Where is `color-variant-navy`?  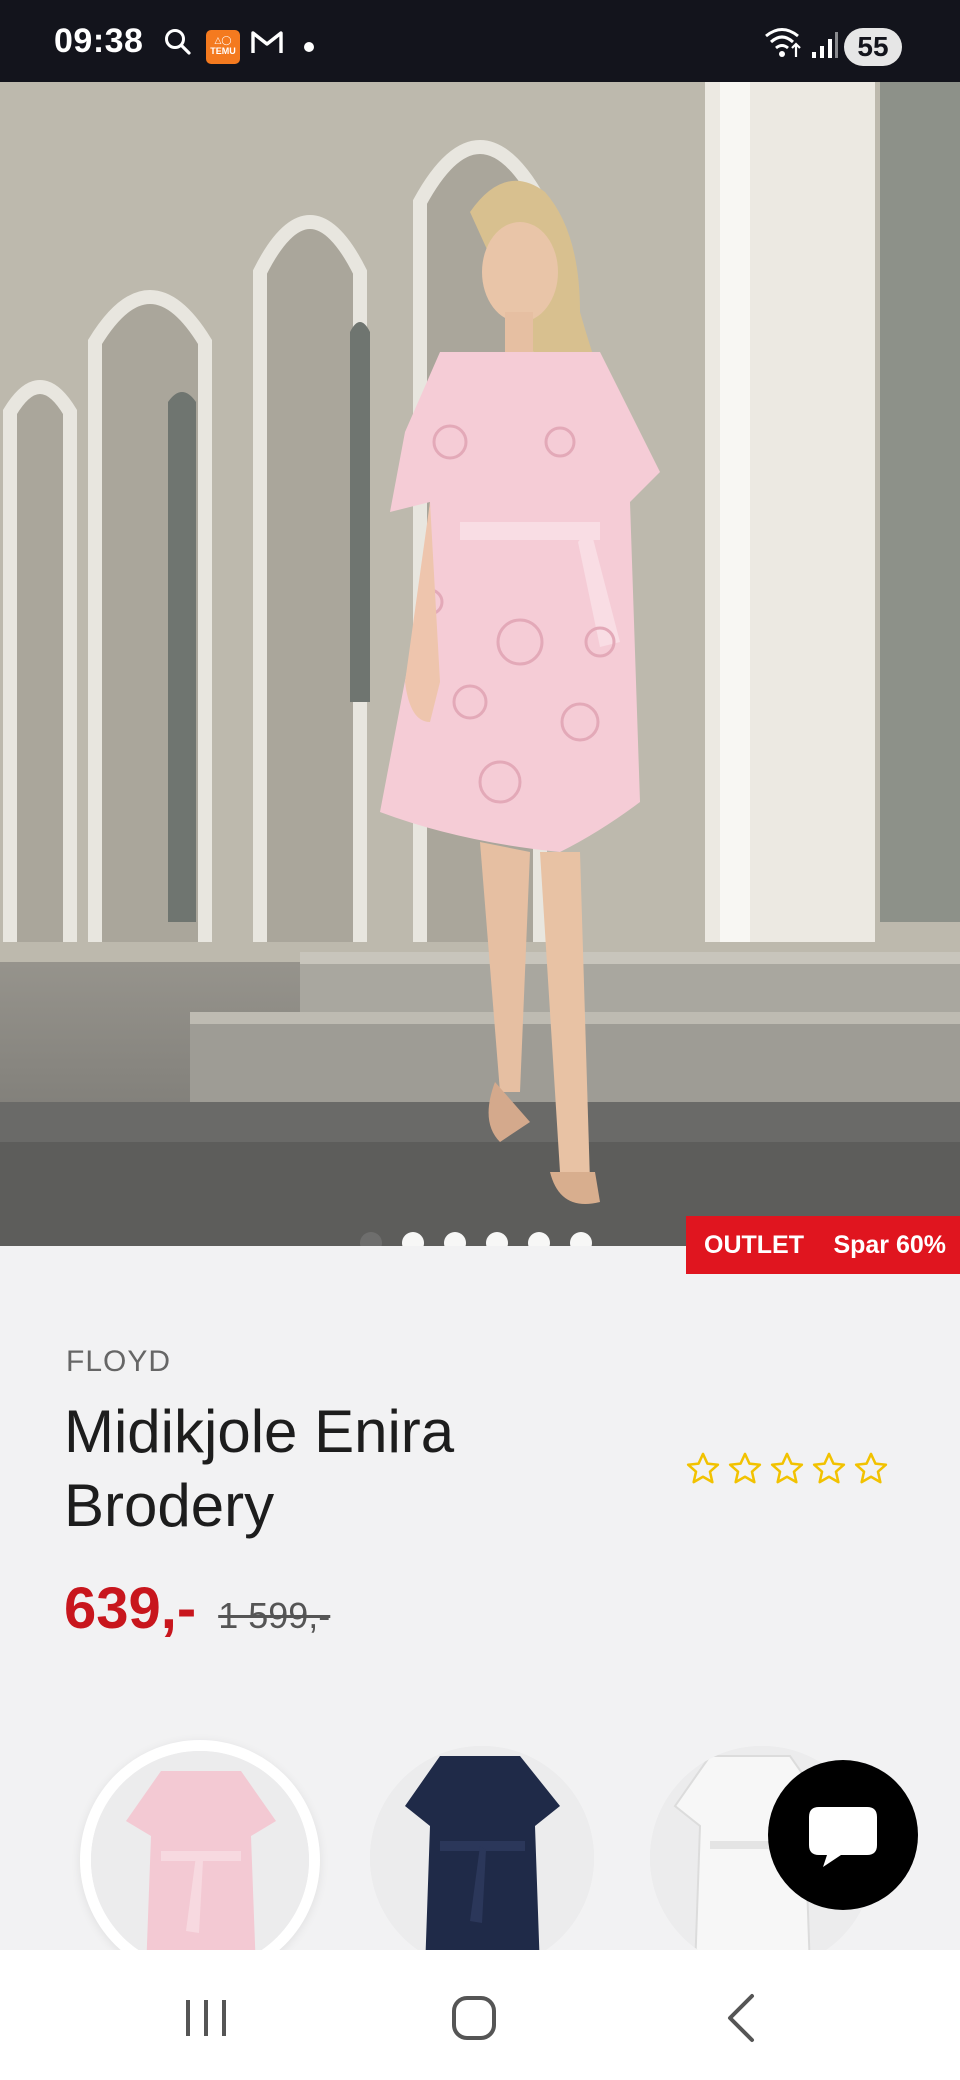 color-variant-navy is located at coordinates (482, 1858).